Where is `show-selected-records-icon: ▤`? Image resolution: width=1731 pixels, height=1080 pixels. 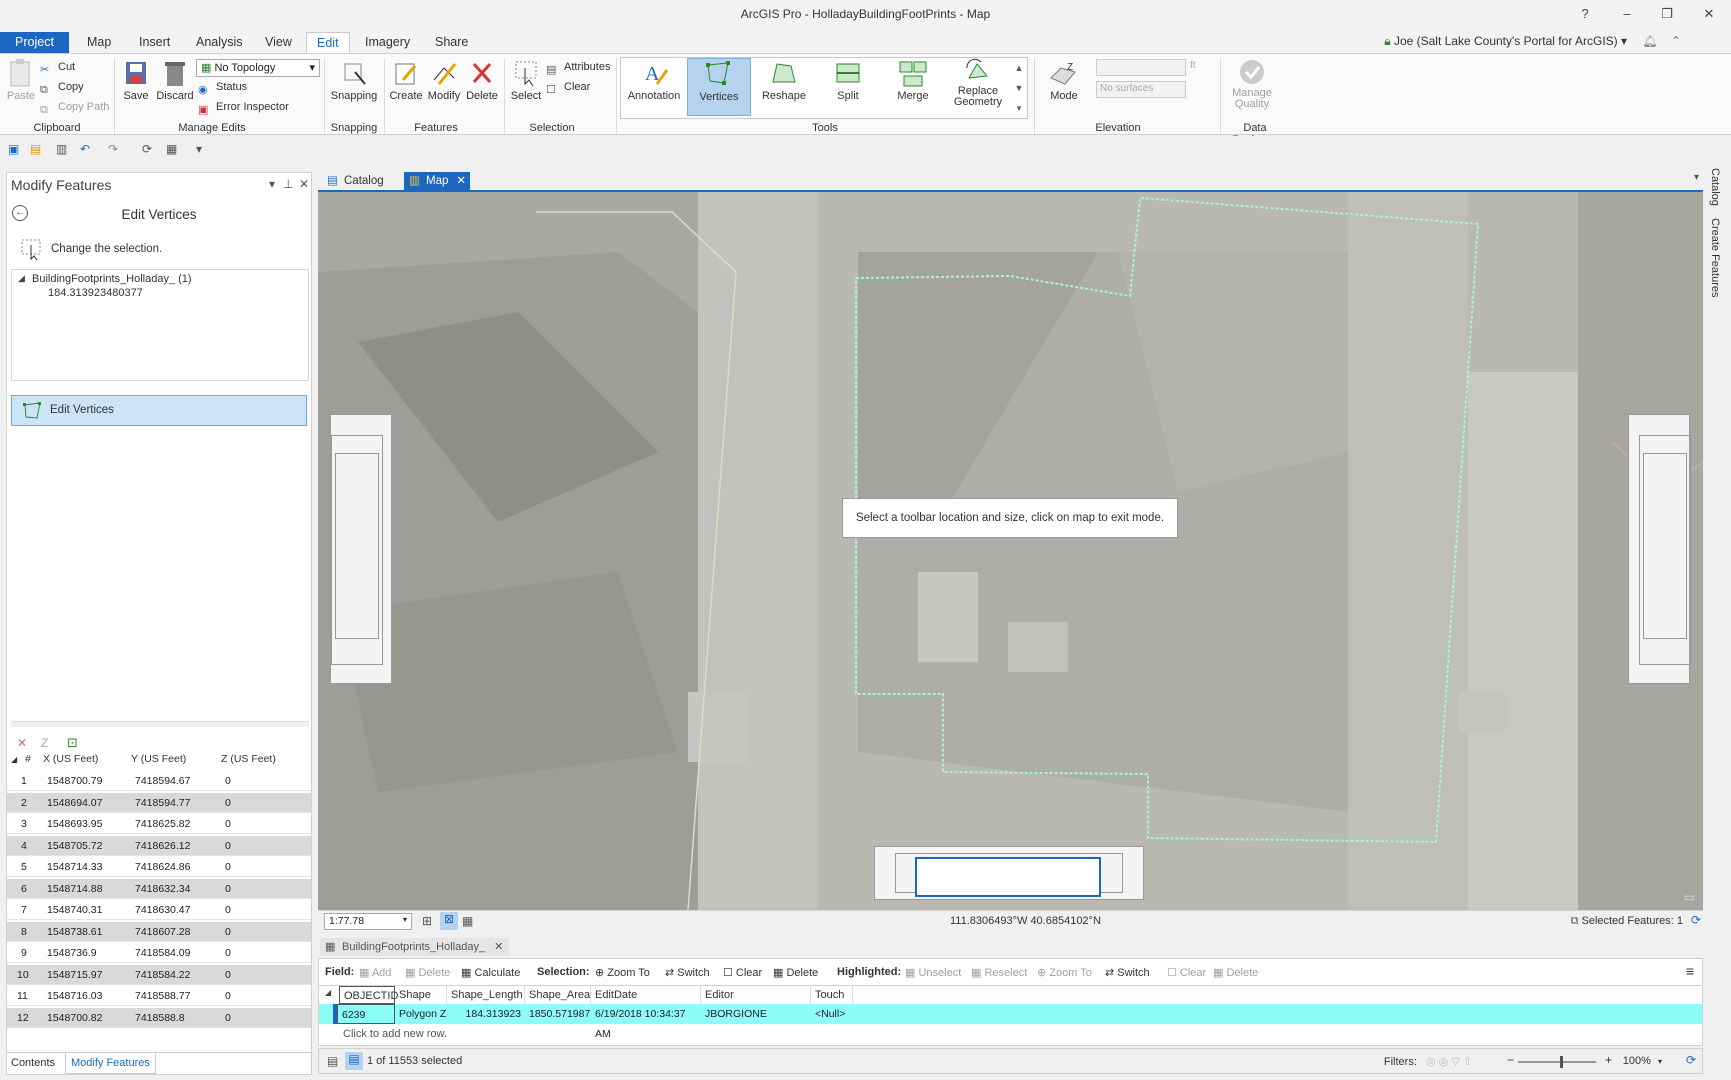
show-selected-records-icon: ▤ is located at coordinates (354, 1061).